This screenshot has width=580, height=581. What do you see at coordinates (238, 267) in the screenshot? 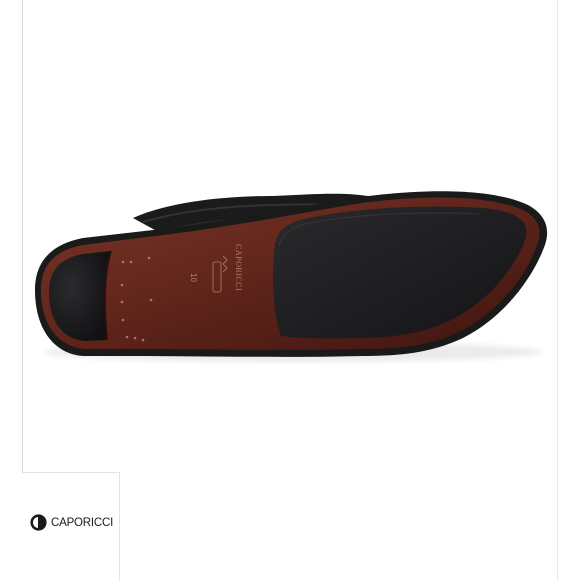
I see `brand-stamp: CAPORICCI` at bounding box center [238, 267].